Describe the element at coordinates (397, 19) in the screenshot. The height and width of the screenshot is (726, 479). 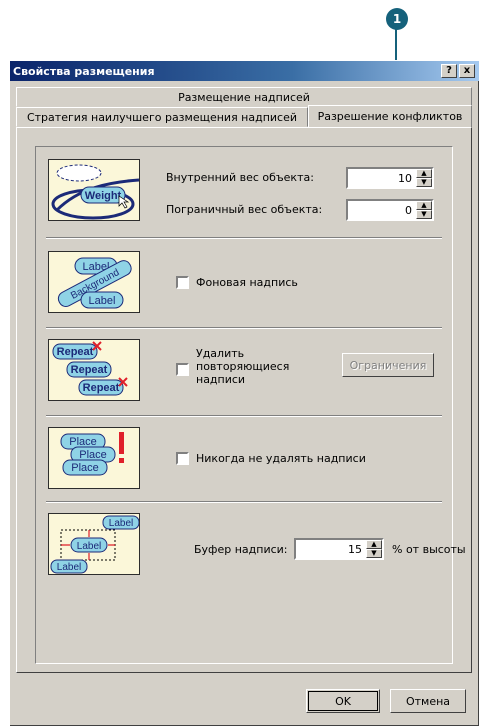
I see `callout-badge: 1` at that location.